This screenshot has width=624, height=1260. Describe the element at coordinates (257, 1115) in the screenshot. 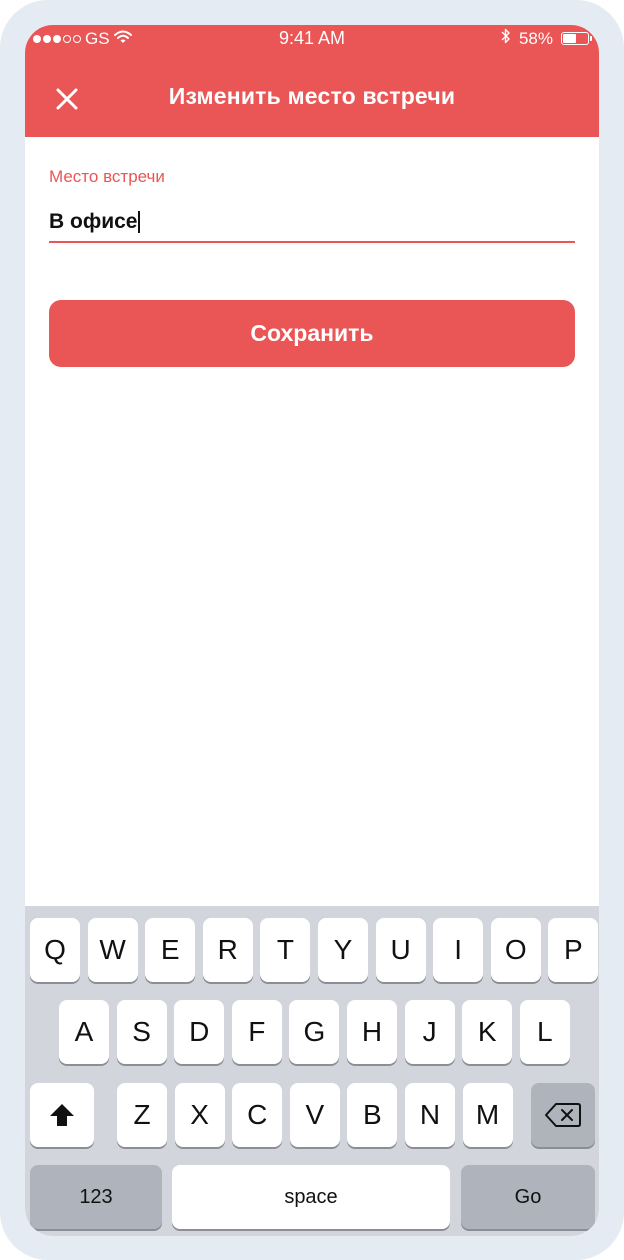

I see `key-c: C` at that location.